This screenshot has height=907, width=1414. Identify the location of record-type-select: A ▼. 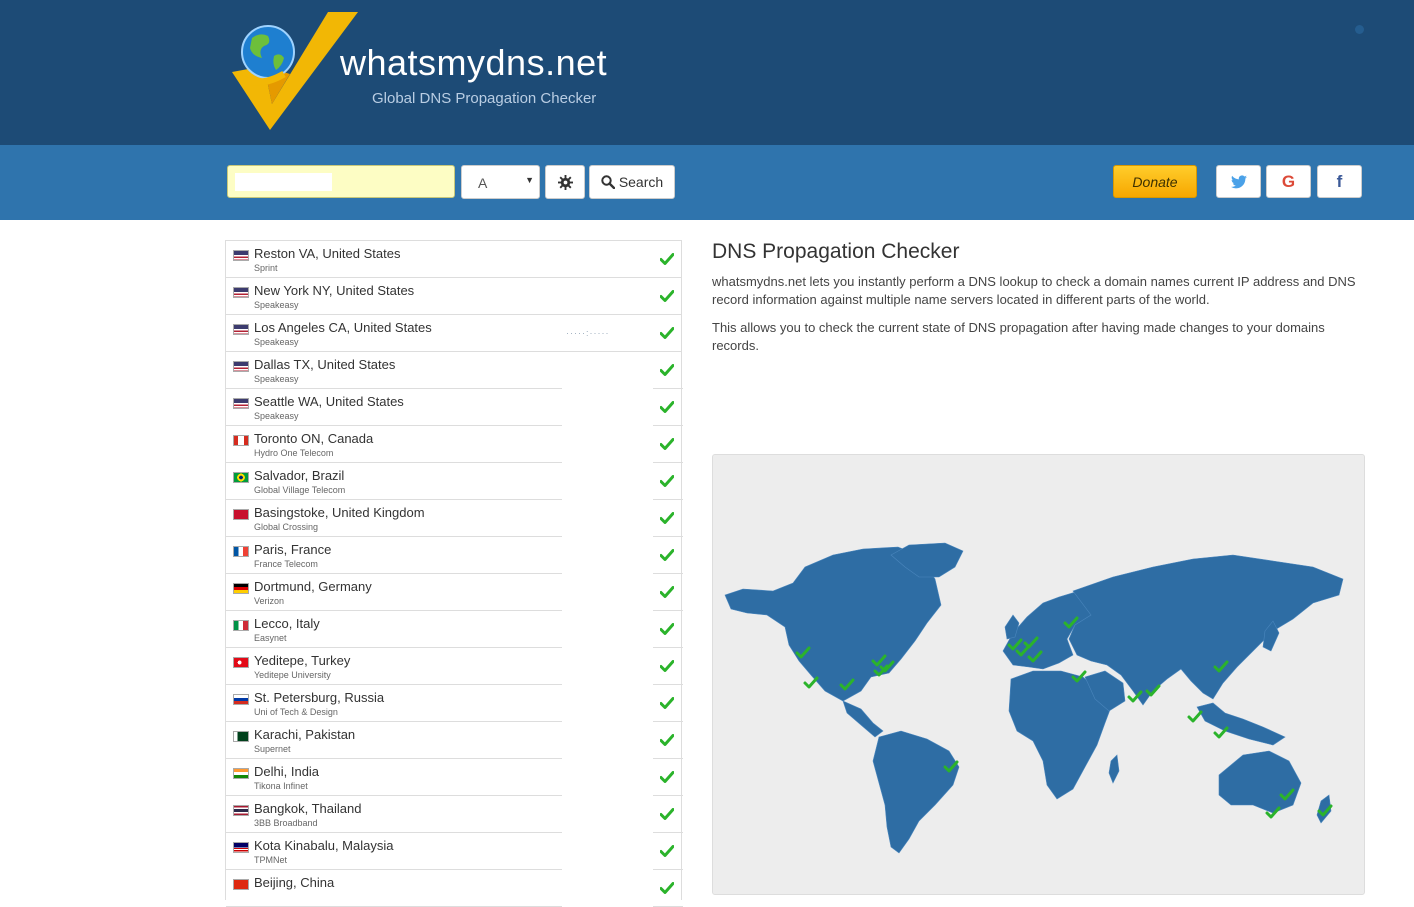
(500, 182).